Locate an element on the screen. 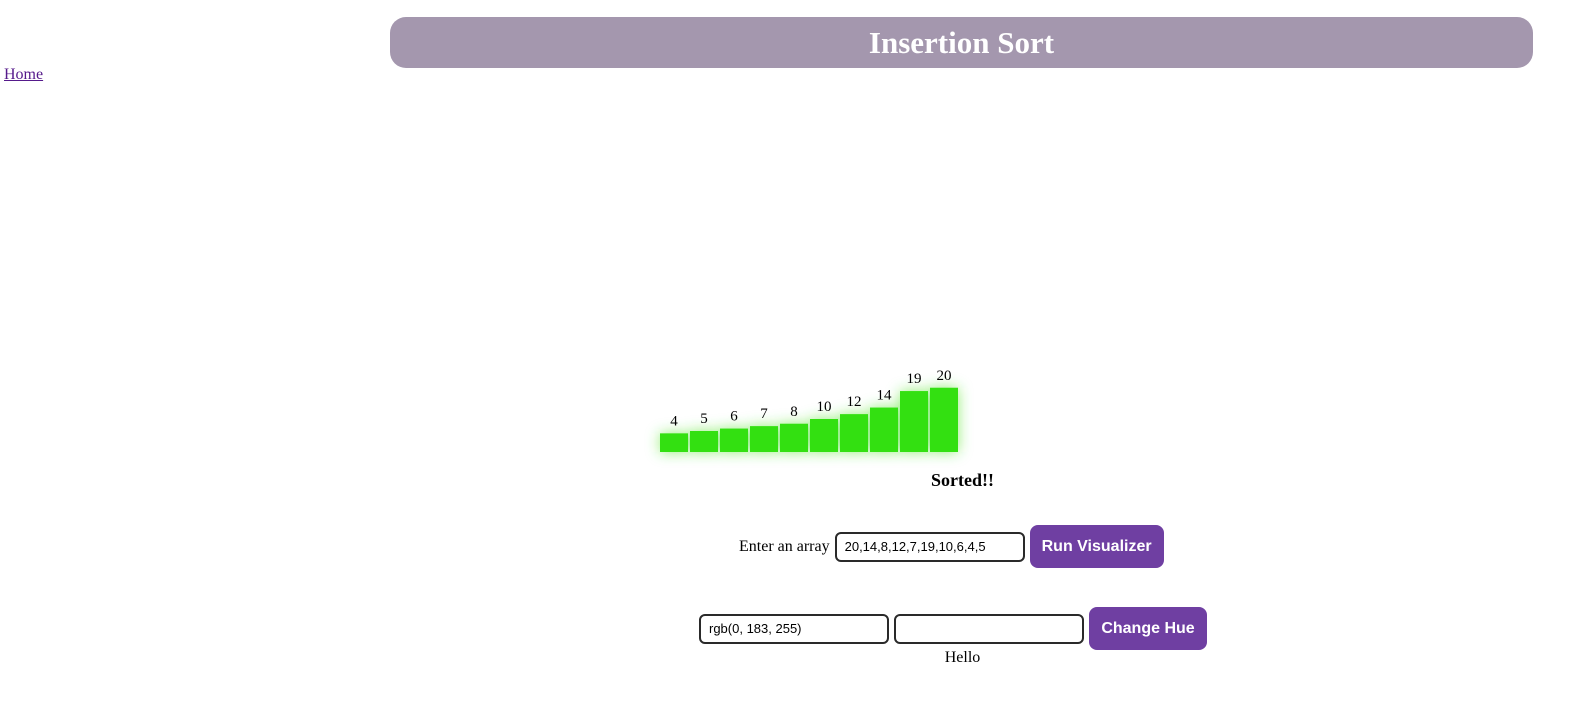 This screenshot has width=1575, height=726. sort-status: Sorted!! is located at coordinates (962, 480).